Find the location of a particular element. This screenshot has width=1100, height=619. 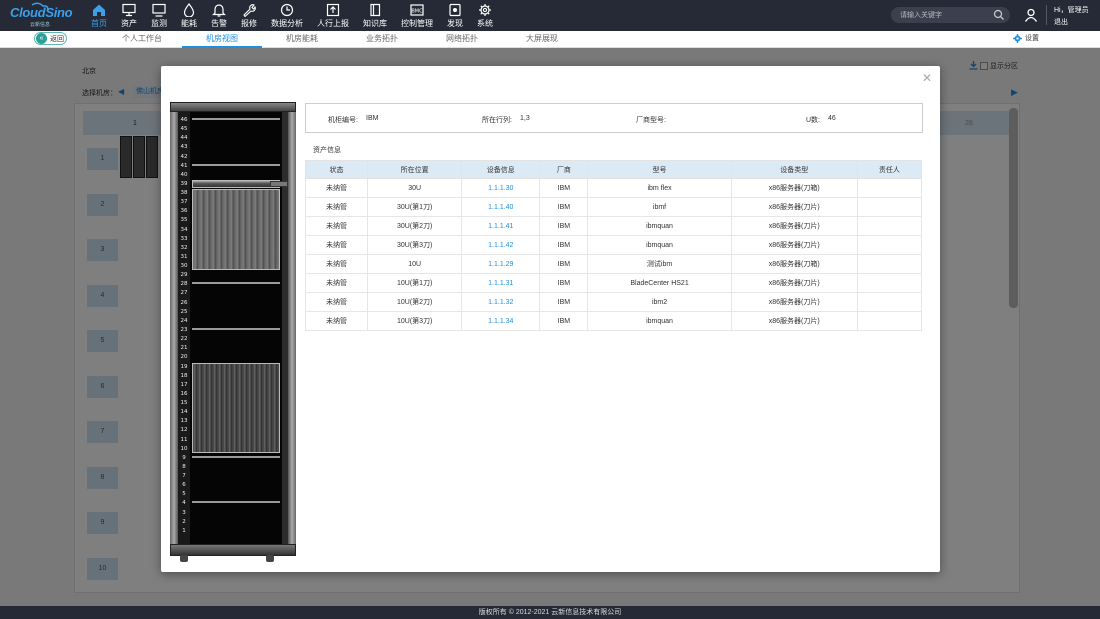

rack-u-label: 9 is located at coordinates (184, 457).